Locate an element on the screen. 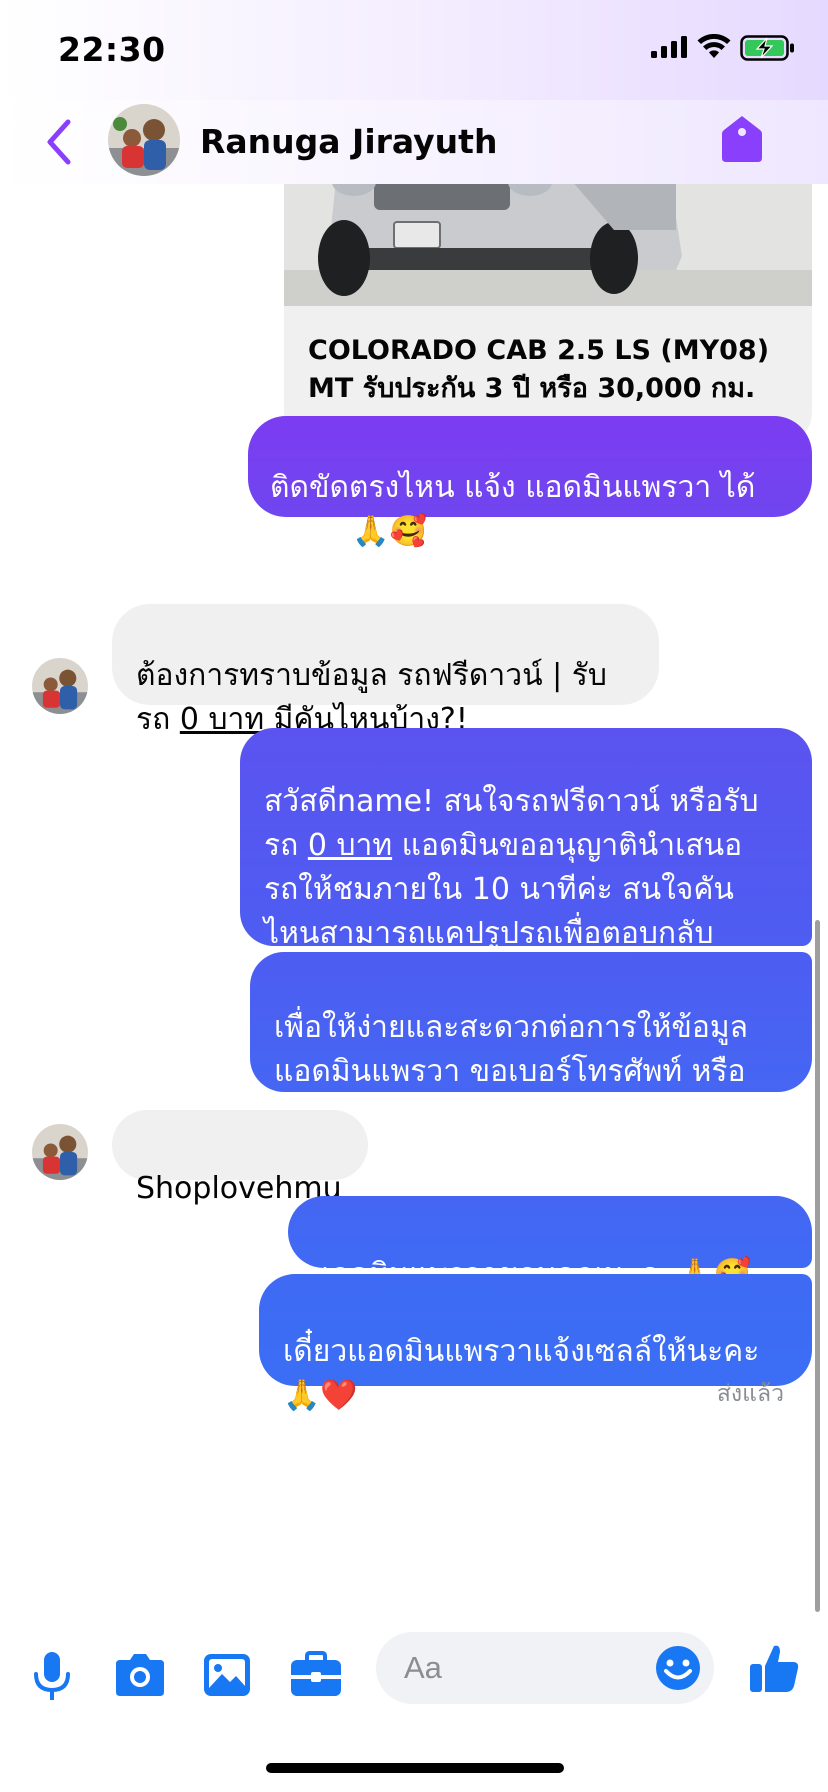  like-button is located at coordinates (774, 1668).